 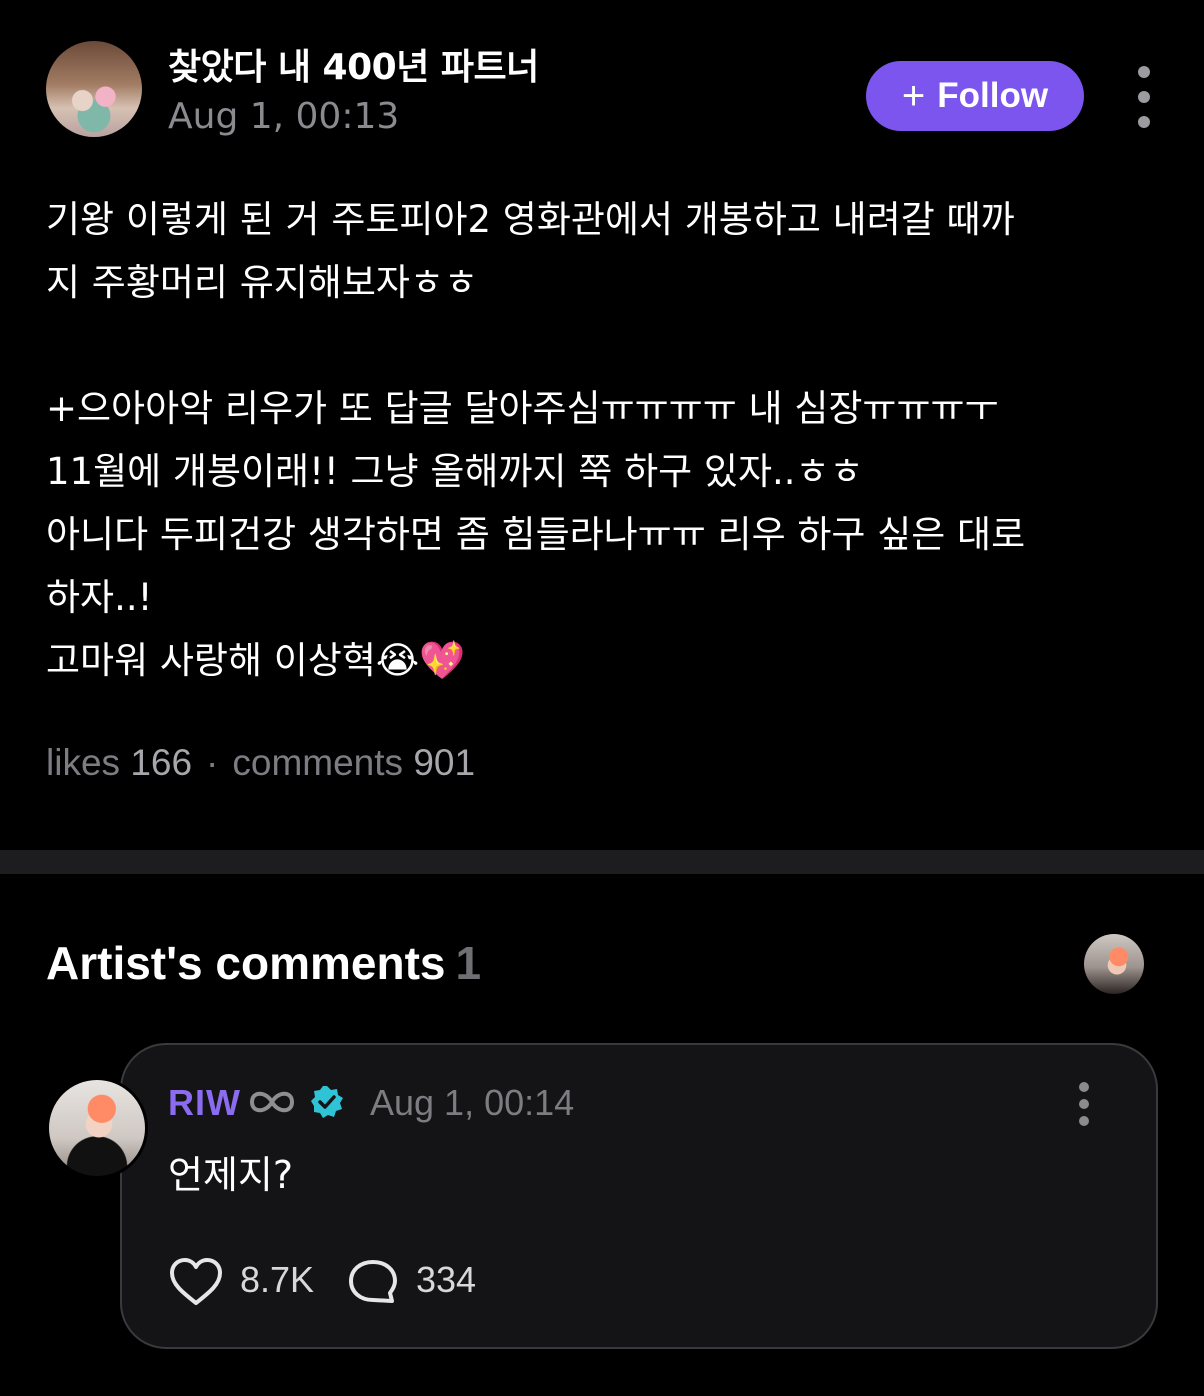 I want to click on post-timestamp: Aug 1, 00:13, so click(x=284, y=116).